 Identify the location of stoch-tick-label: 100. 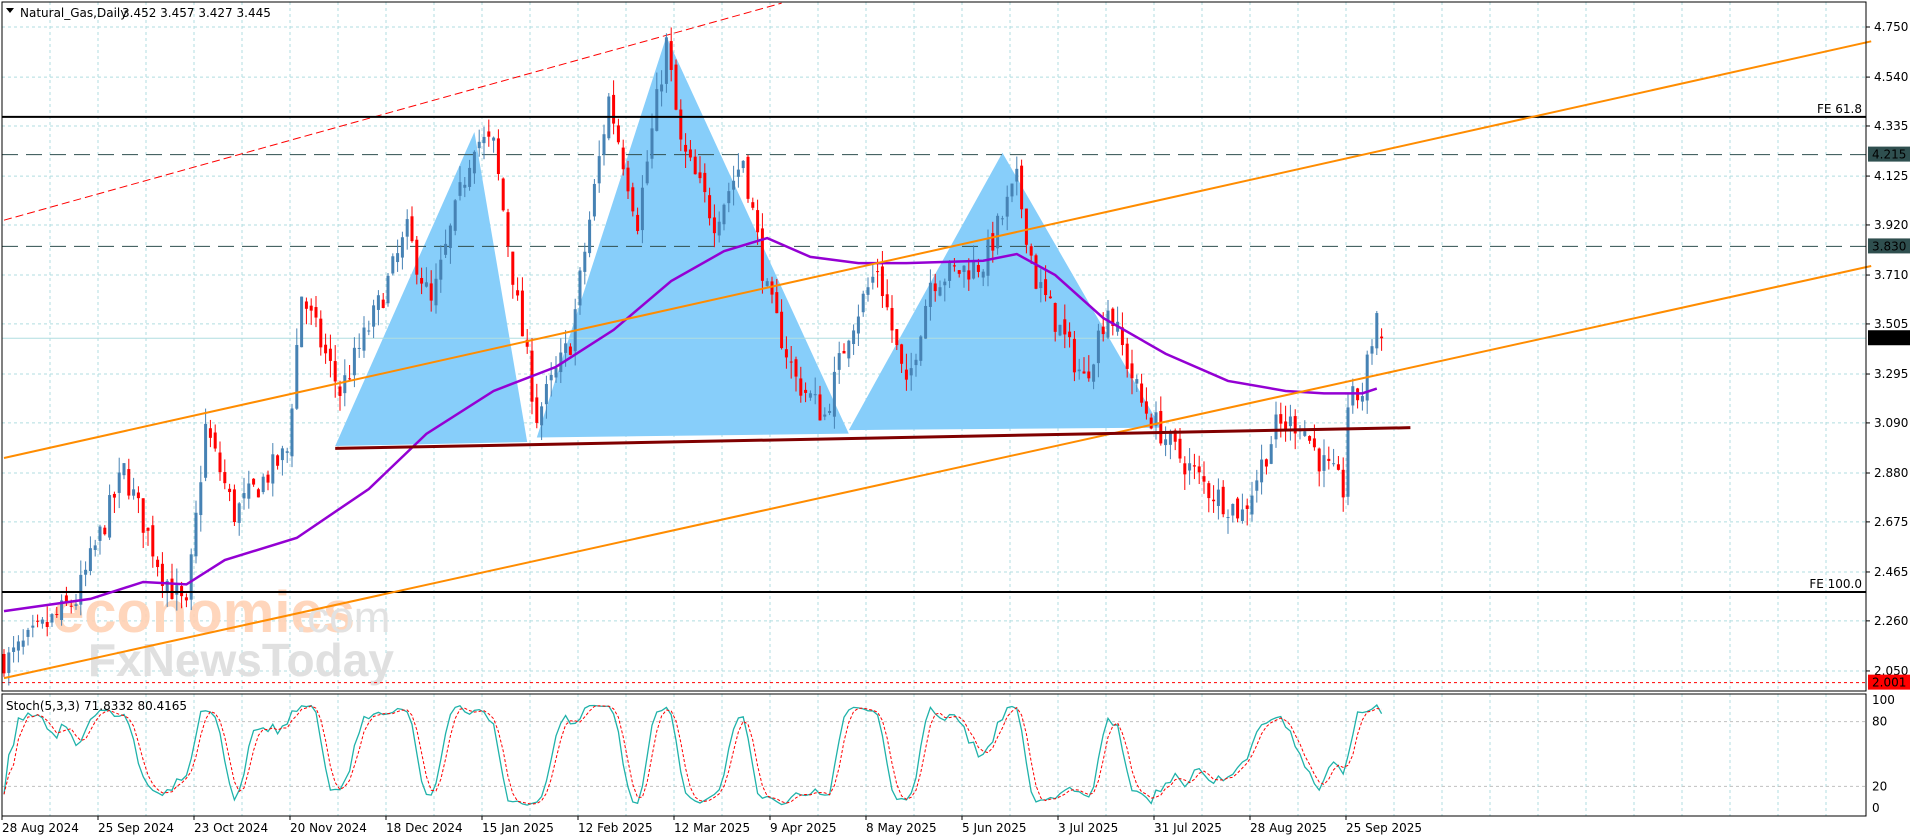
(1883, 700).